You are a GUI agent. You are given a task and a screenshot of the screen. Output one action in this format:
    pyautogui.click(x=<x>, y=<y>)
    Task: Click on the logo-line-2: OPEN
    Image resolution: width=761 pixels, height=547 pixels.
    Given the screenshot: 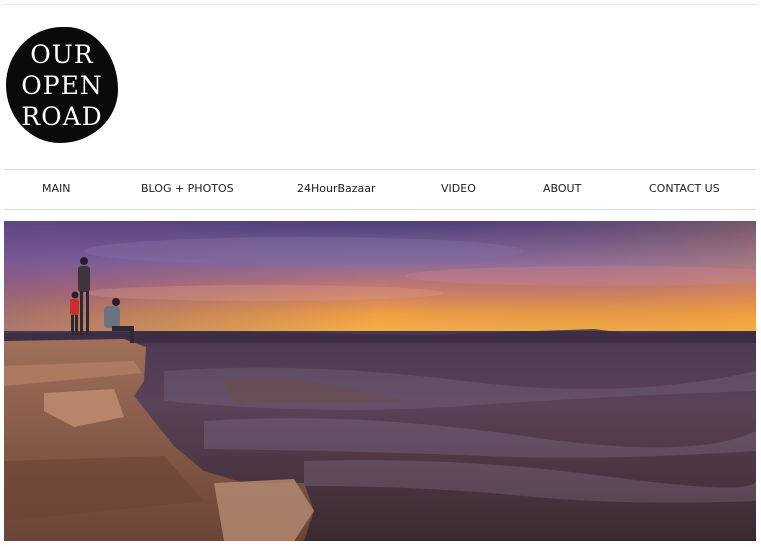 What is the action you would take?
    pyautogui.click(x=62, y=85)
    